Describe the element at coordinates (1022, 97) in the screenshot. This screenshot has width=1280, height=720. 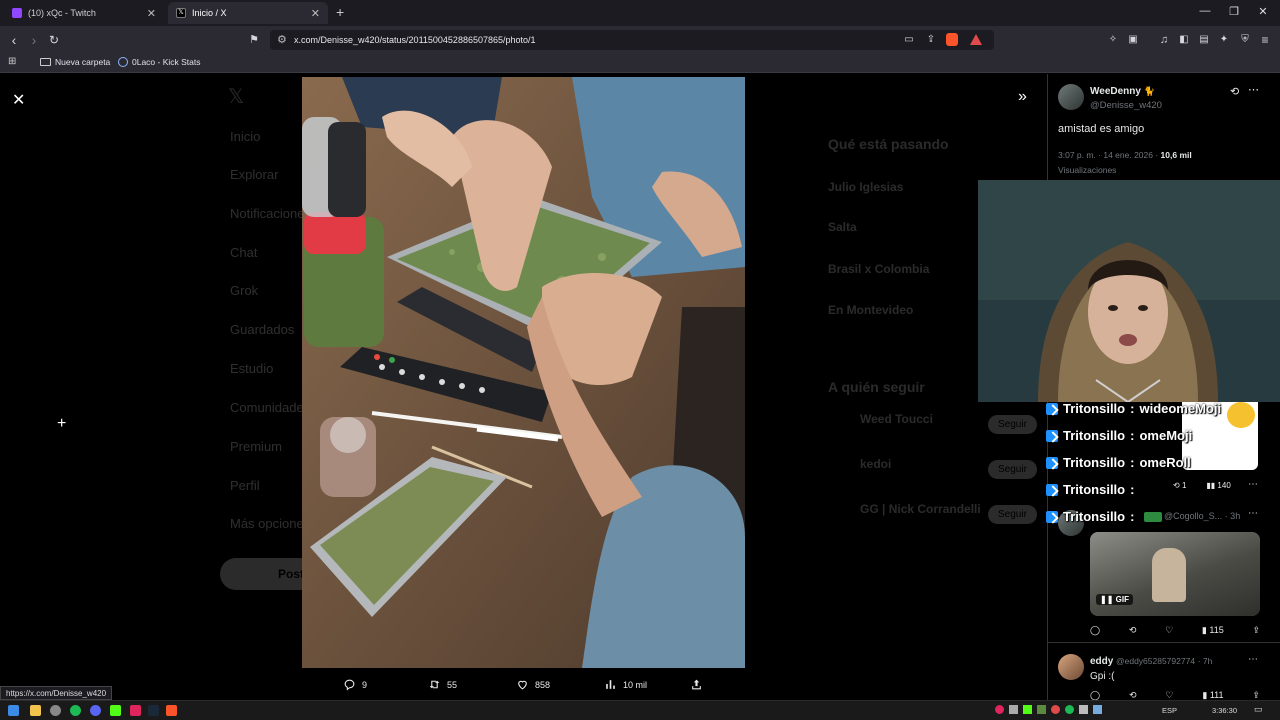
I see `collapse-sidebar-icon: »` at that location.